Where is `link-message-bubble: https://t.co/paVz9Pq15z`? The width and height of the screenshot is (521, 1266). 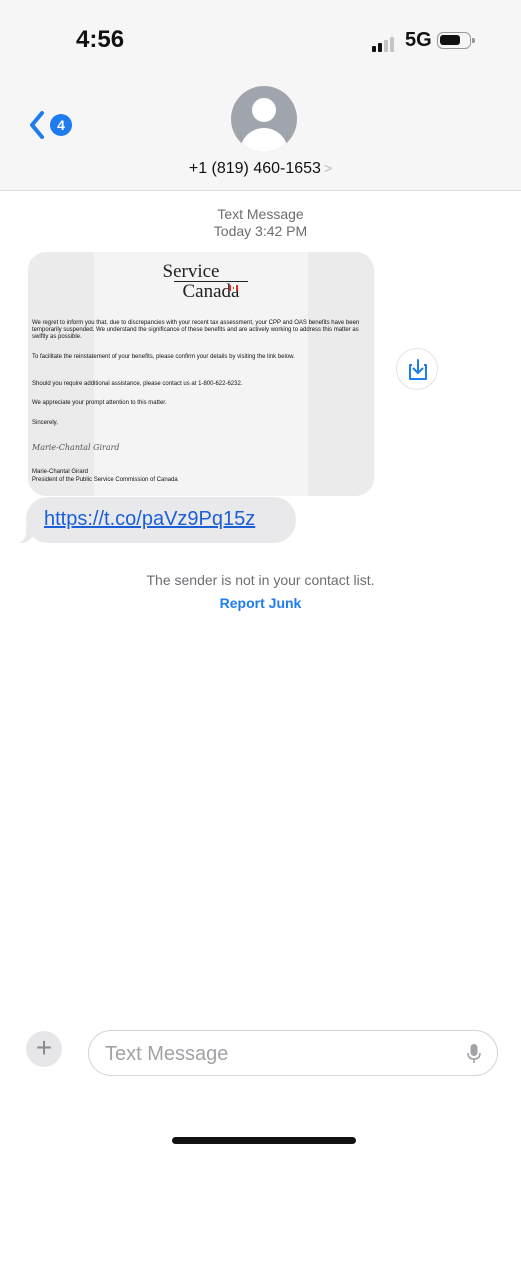
link-message-bubble: https://t.co/paVz9Pq15z is located at coordinates (154, 520).